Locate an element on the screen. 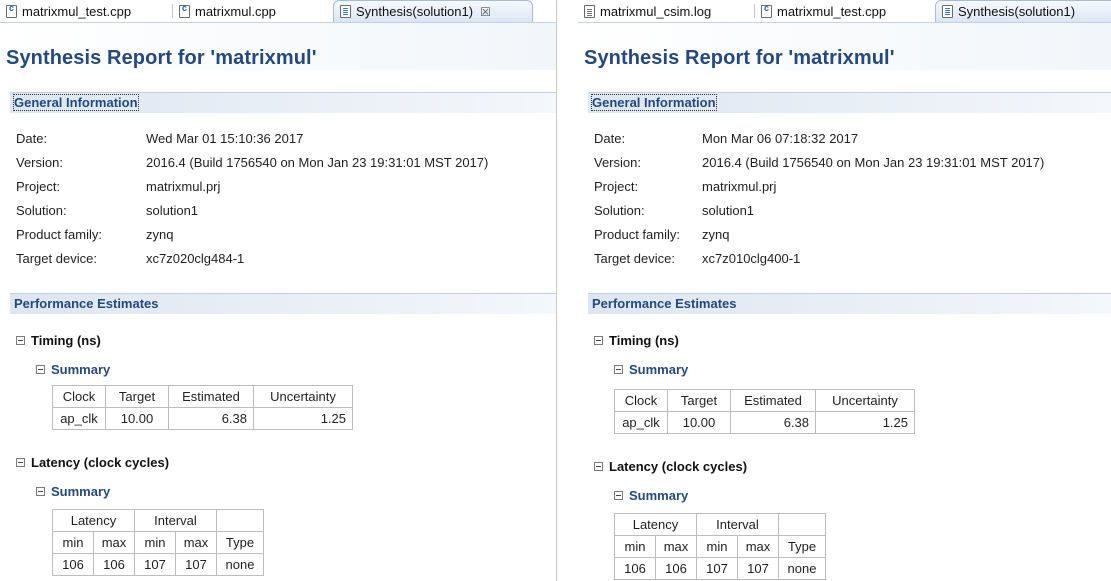 Image resolution: width=1111 pixels, height=581 pixels. table-group-header-row: Latency Interval is located at coordinates (720, 524).